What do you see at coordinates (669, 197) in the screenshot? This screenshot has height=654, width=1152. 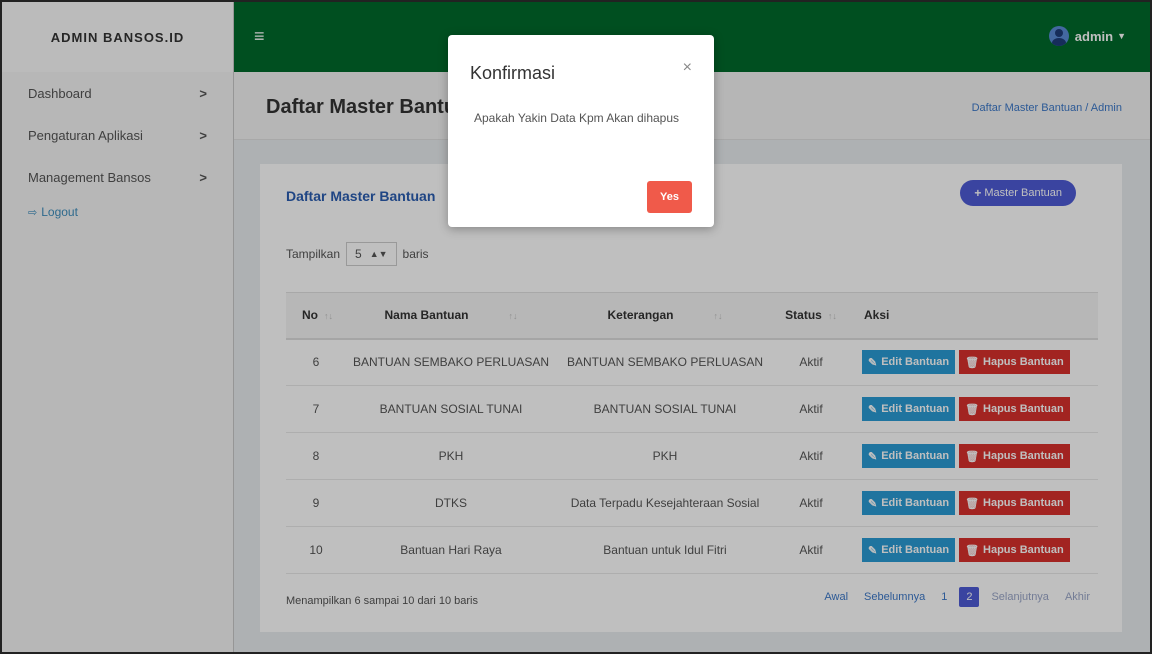 I see `yes-button: Yes` at bounding box center [669, 197].